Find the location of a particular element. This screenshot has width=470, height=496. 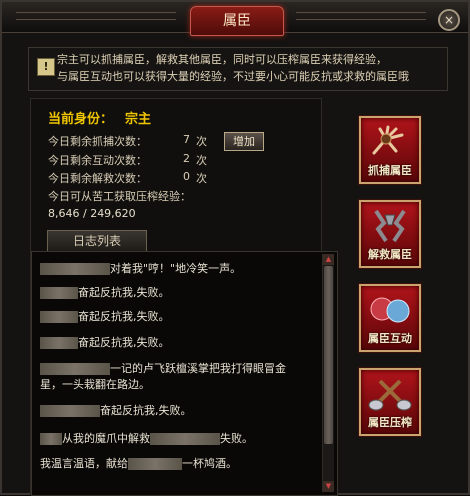

notice-line-2: 与属臣互动也可以获得大量的经验，不过要小心可能反抗或求救的属臣哦 is located at coordinates (233, 76).